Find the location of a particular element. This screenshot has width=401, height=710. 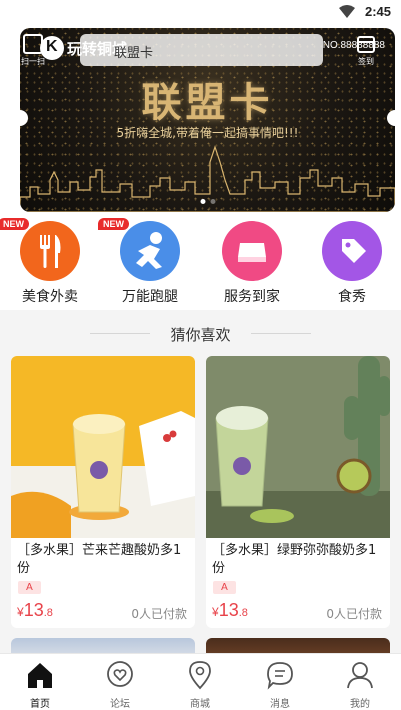

section-header: 猜你喜欢 is located at coordinates (200, 334).